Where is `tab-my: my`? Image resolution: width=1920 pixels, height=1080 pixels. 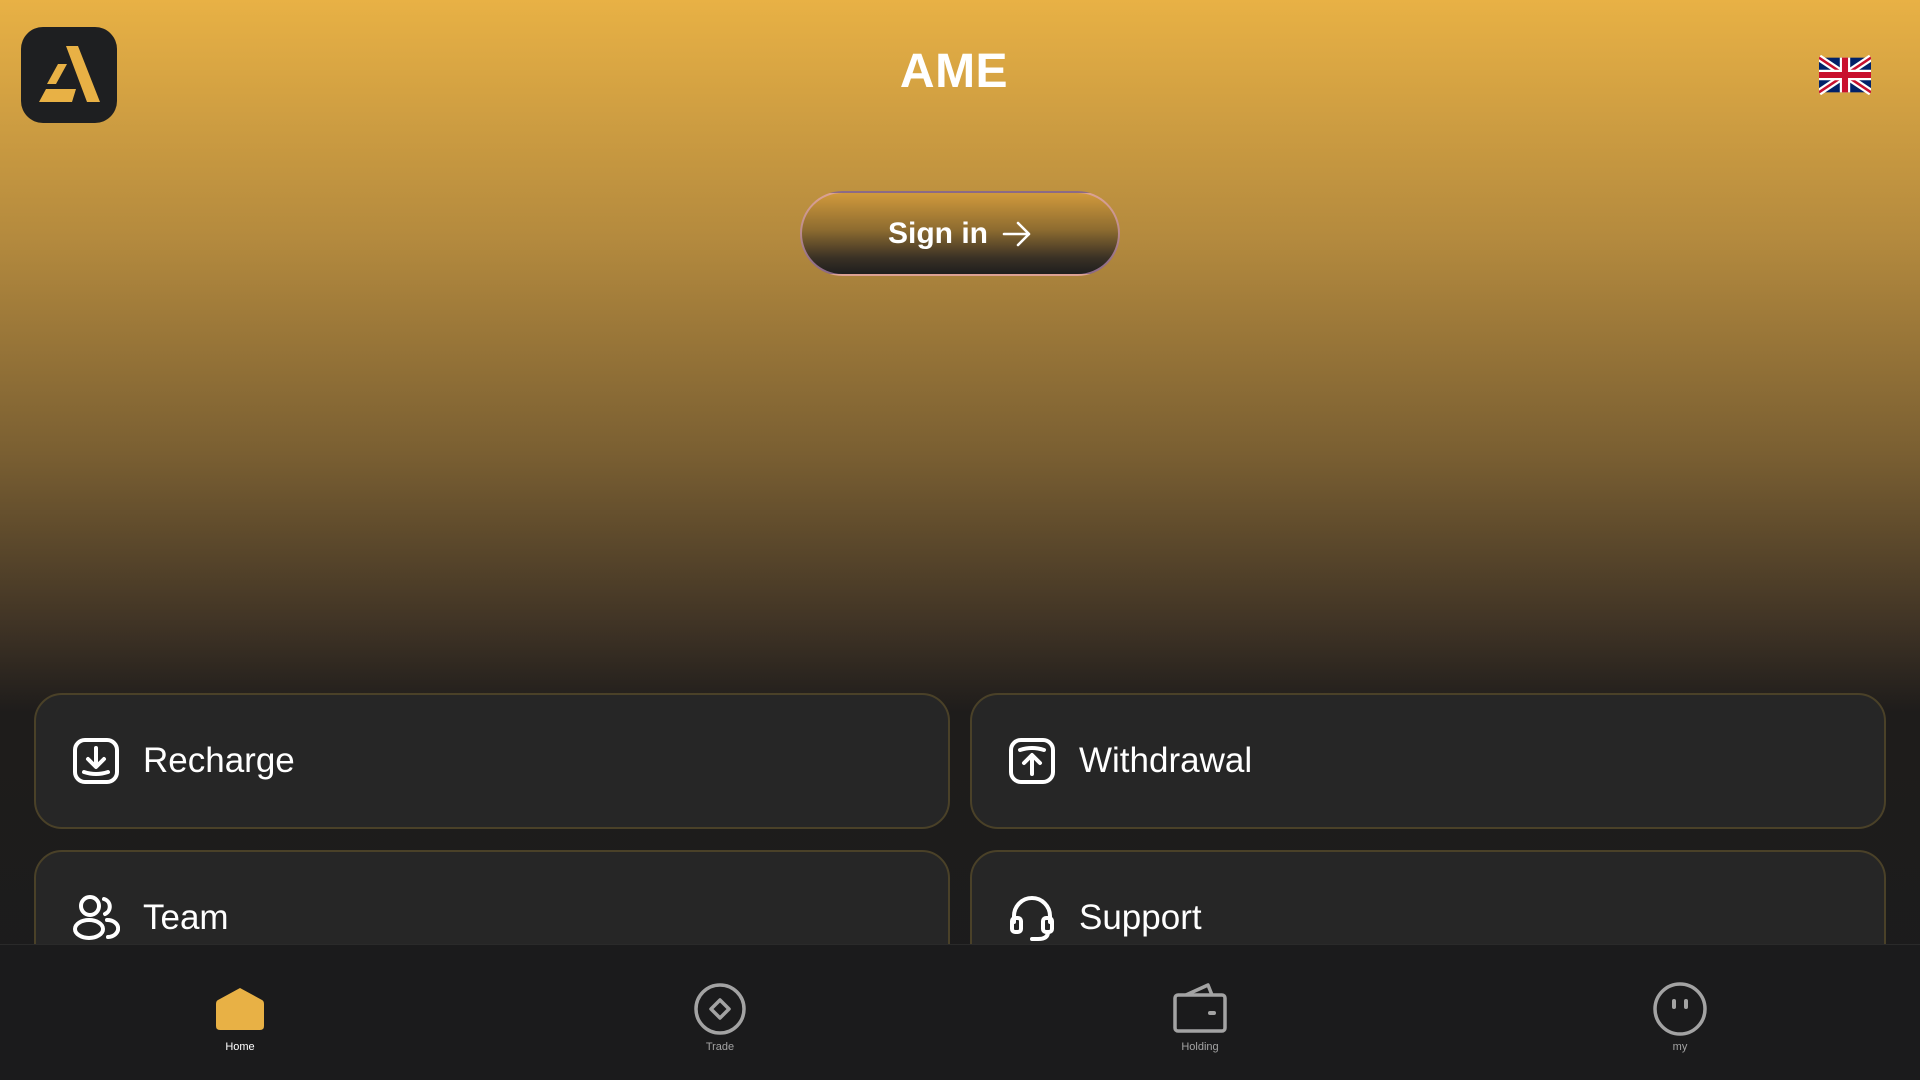
tab-my: my is located at coordinates (1680, 1012).